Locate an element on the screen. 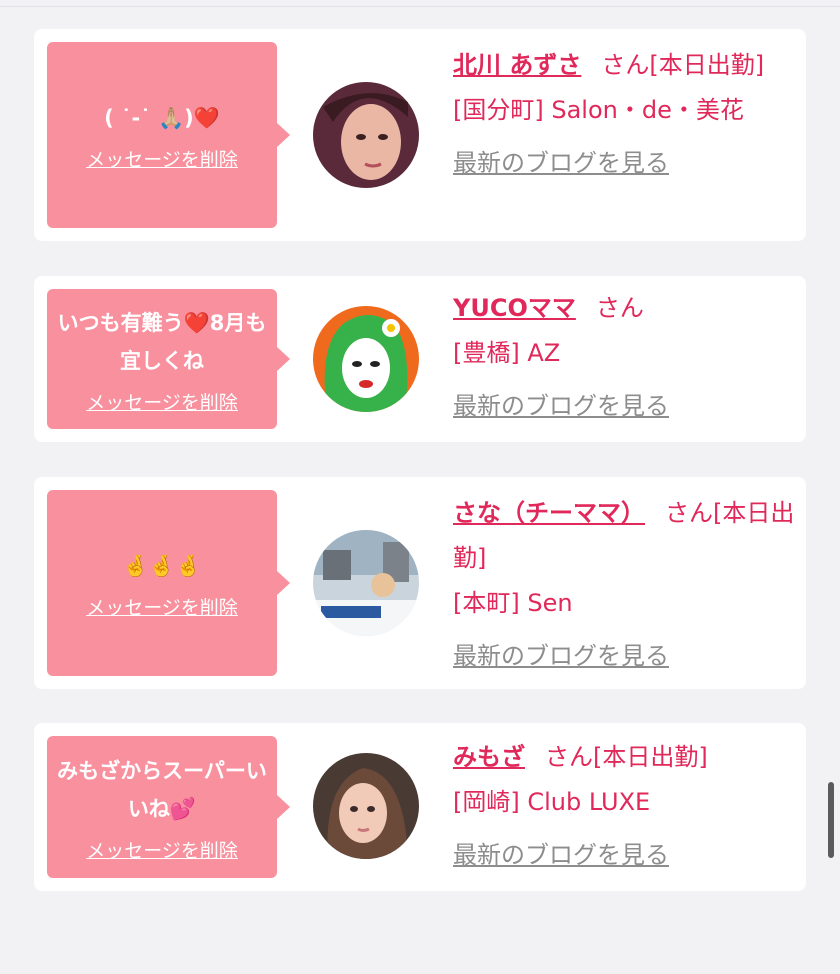 This screenshot has width=840, height=974. shop-name: [国分町] Salon・de・美花 is located at coordinates (598, 110).